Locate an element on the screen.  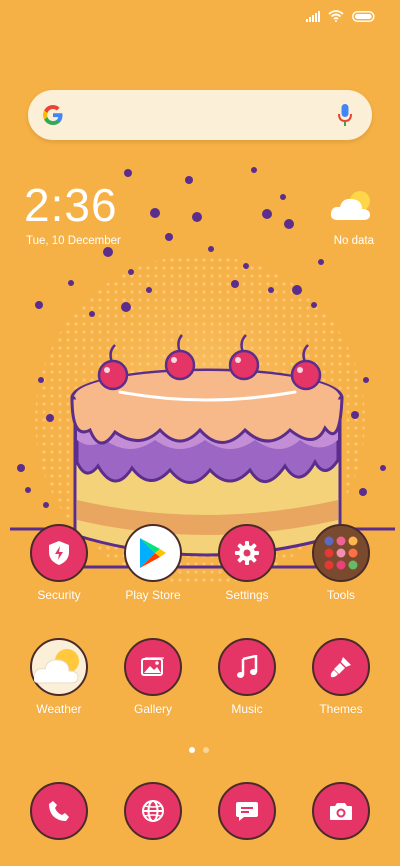
page-indicator is located at coordinates (199, 750).